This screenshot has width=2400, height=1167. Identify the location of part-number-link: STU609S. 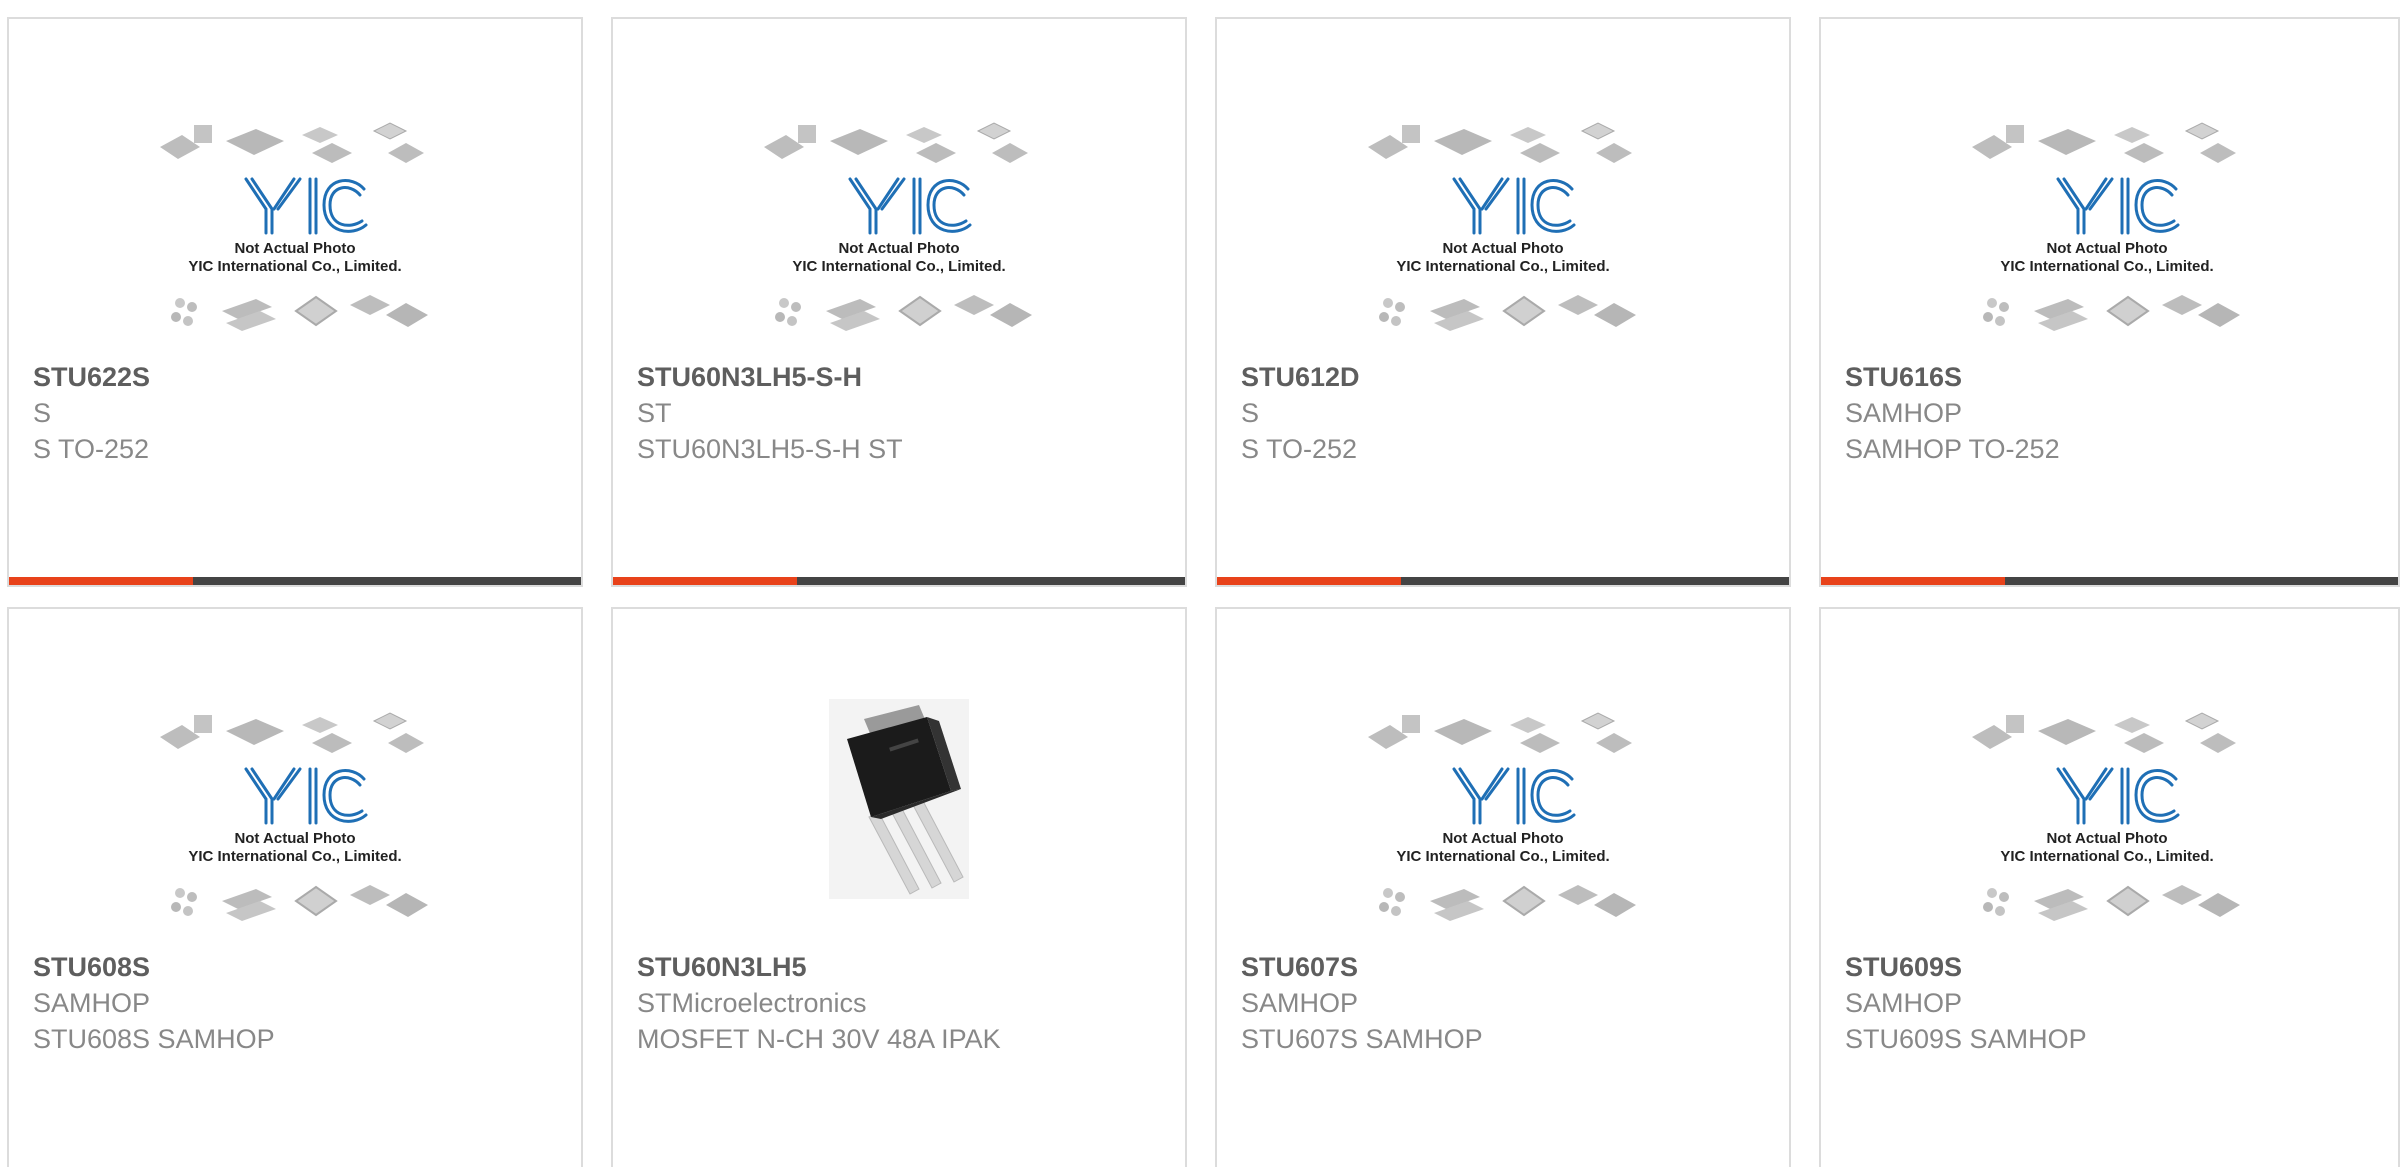
(2111, 967).